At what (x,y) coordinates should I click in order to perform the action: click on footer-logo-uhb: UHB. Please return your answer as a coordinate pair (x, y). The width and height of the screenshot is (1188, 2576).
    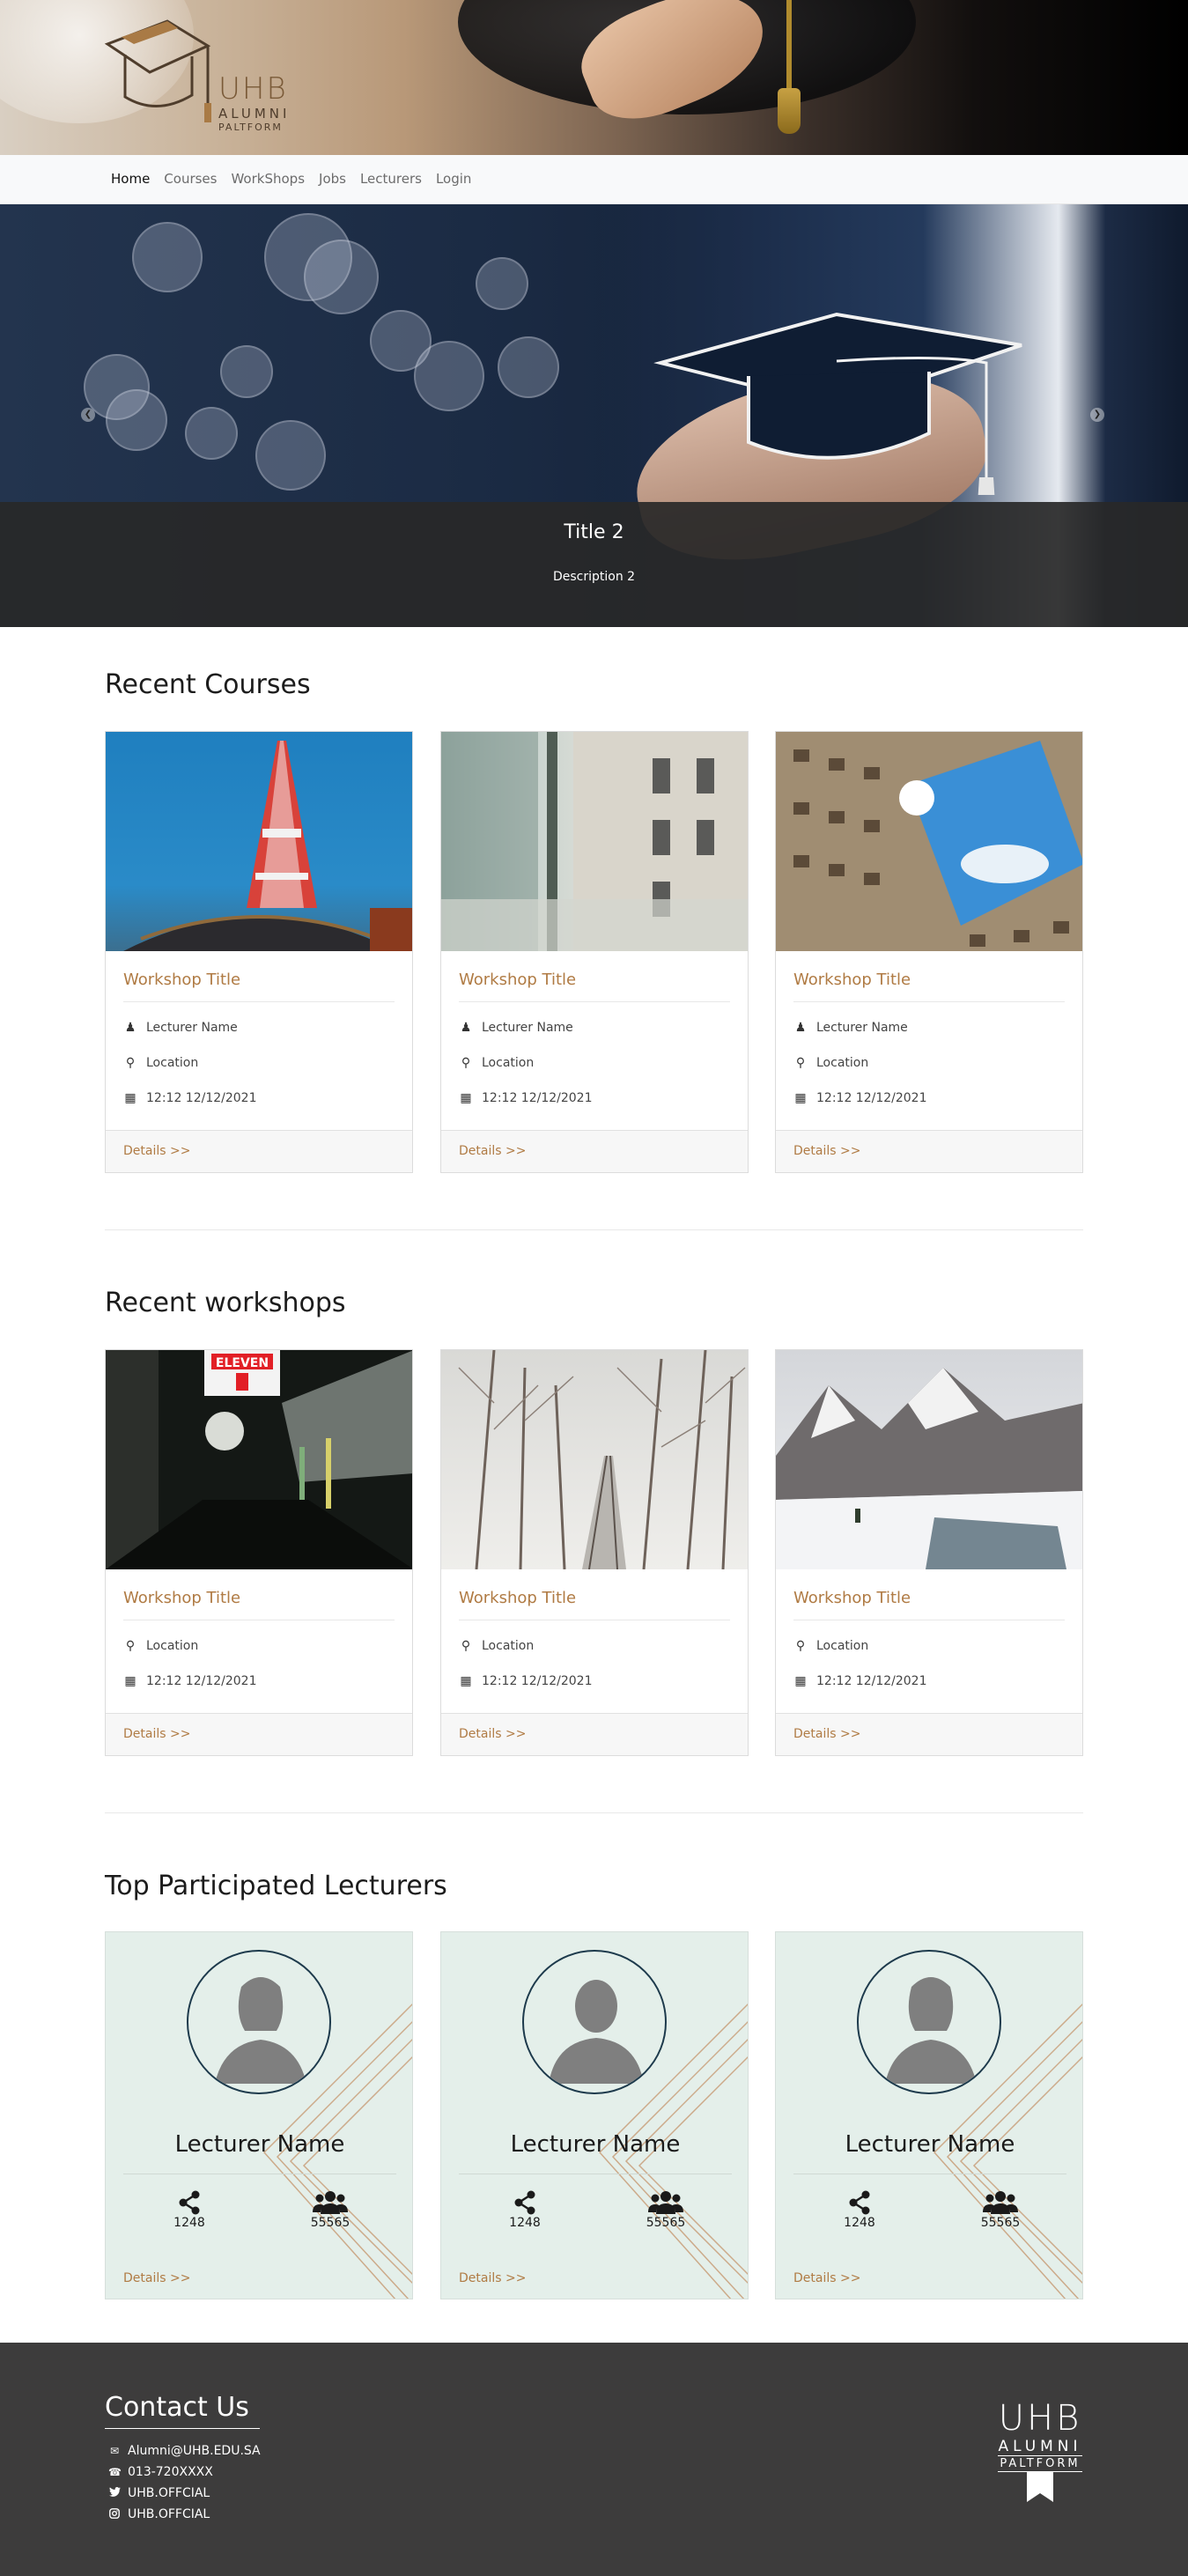
    Looking at the image, I should click on (1040, 2418).